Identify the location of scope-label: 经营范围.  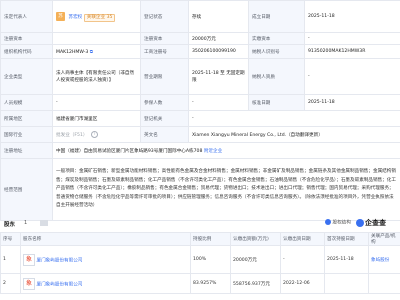
(26, 189).